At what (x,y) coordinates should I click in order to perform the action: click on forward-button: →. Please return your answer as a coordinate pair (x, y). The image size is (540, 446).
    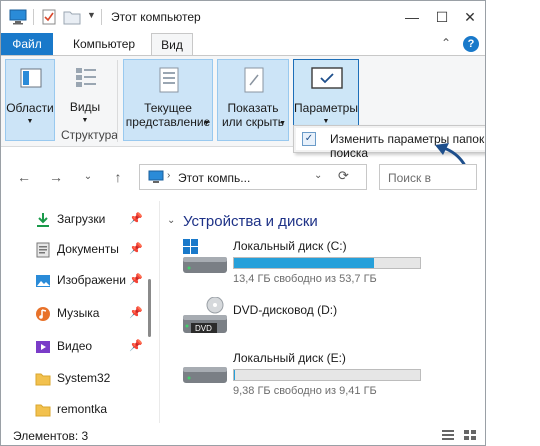
    Looking at the image, I should click on (56, 177).